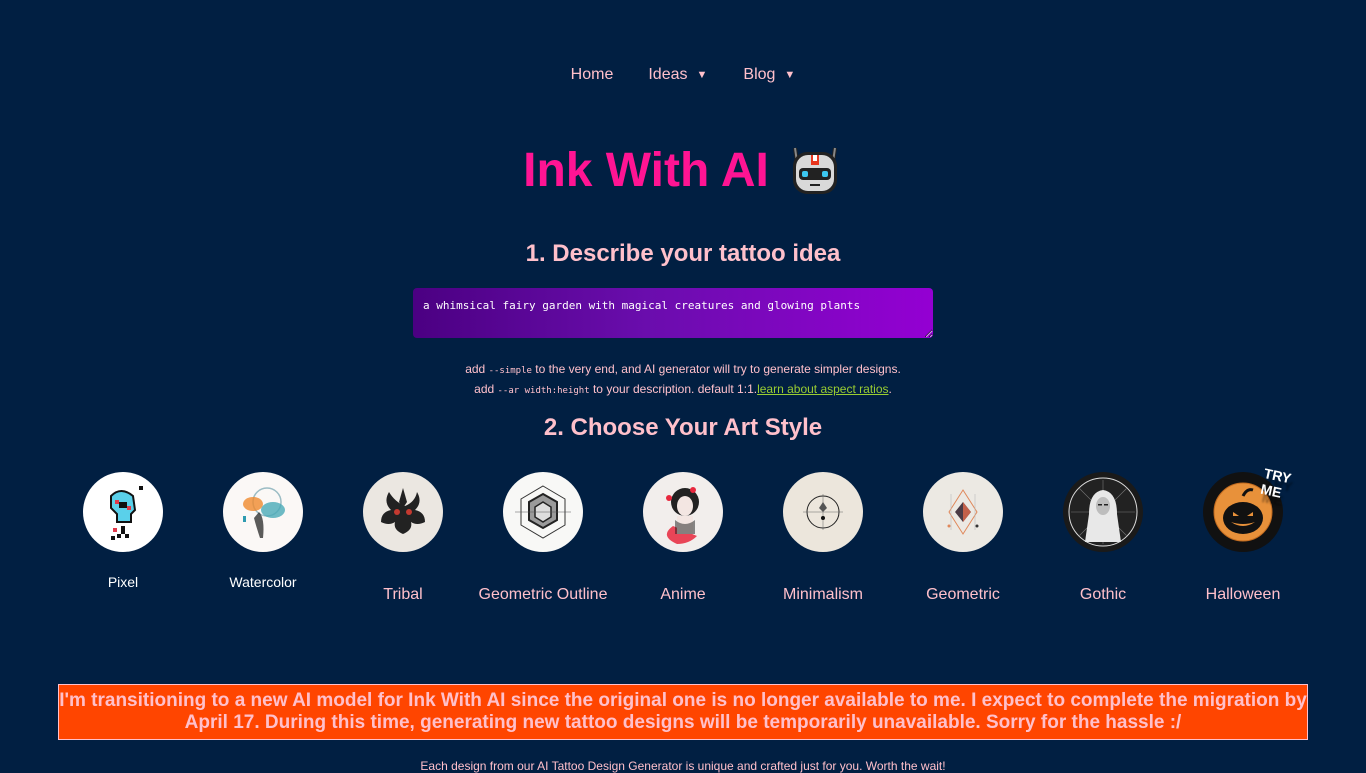 The width and height of the screenshot is (1366, 773). Describe the element at coordinates (759, 74) in the screenshot. I see `nav-blog-label: Blog` at that location.